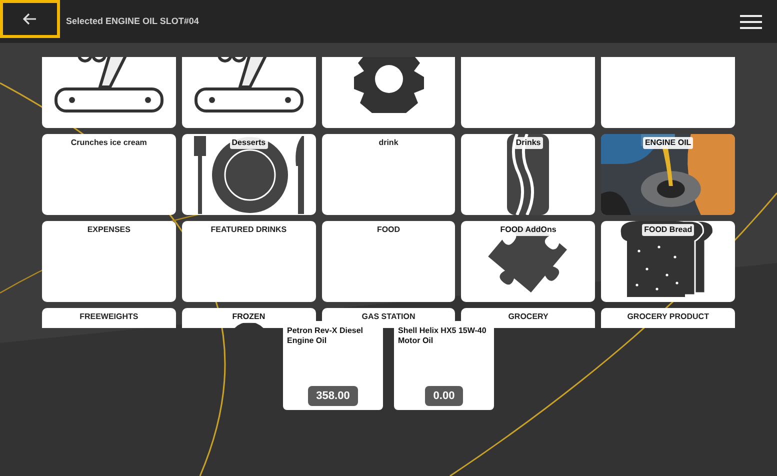  Describe the element at coordinates (668, 174) in the screenshot. I see `category-tile: ENGINE OIL` at that location.